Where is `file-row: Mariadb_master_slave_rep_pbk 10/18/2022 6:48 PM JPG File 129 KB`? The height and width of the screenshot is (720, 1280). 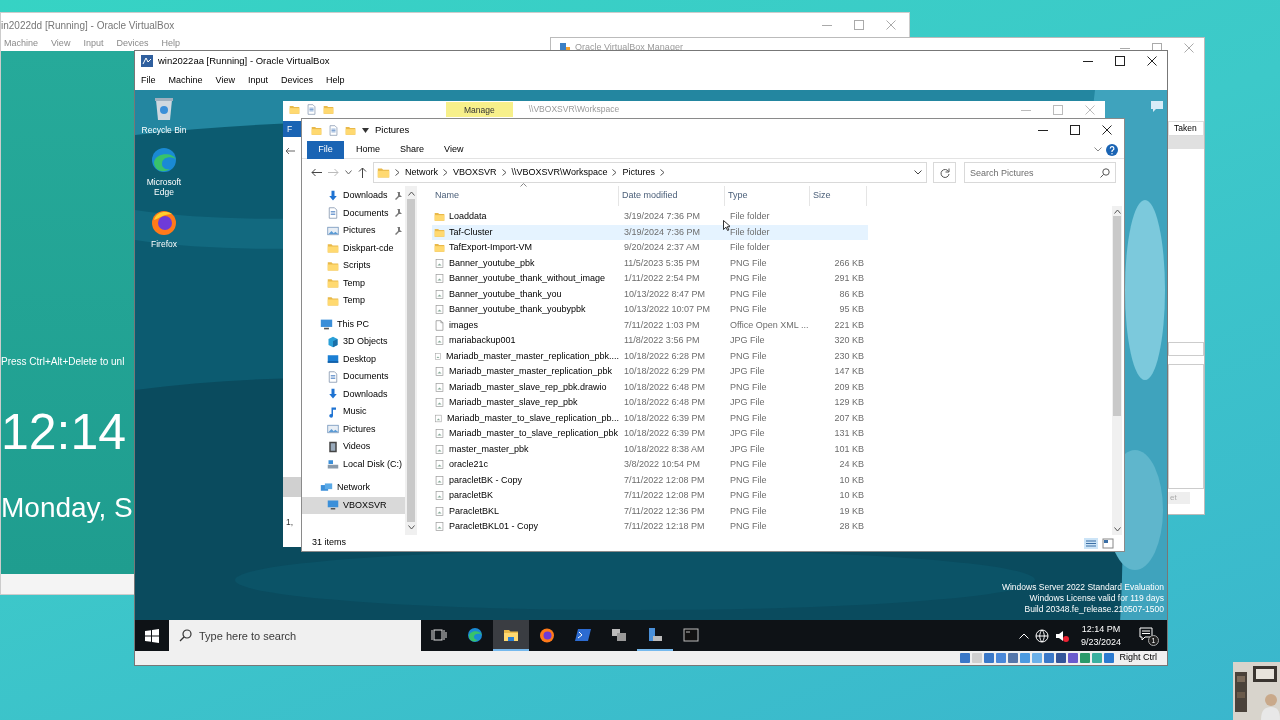 file-row: Mariadb_master_slave_rep_pbk 10/18/2022 6:48 PM JPG File 129 KB is located at coordinates (650, 403).